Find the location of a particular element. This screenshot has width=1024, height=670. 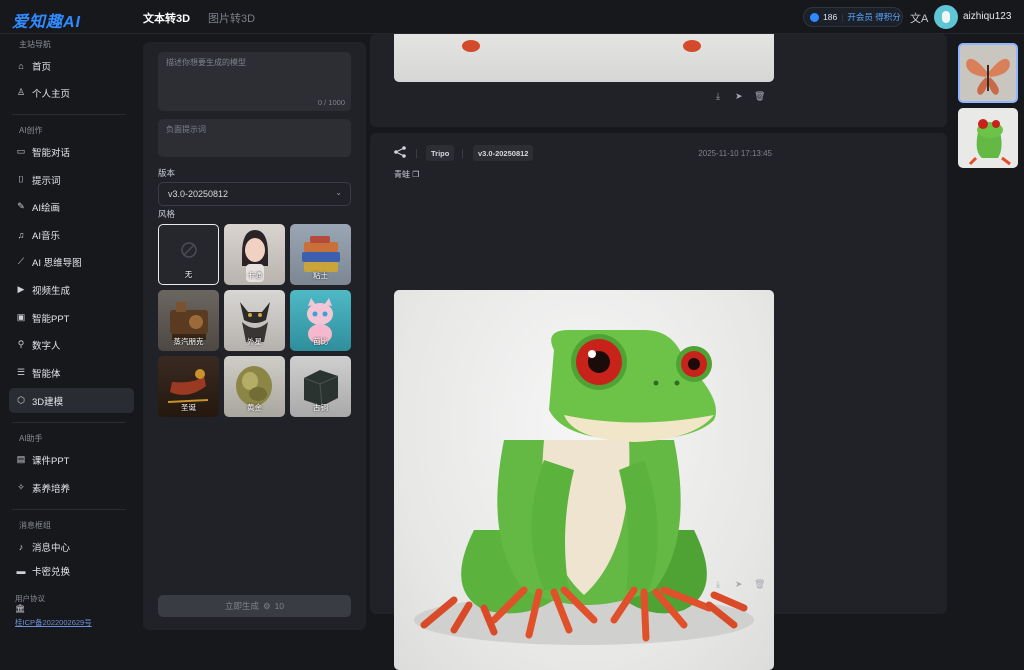

history-thumb-butterfly is located at coordinates (988, 73).